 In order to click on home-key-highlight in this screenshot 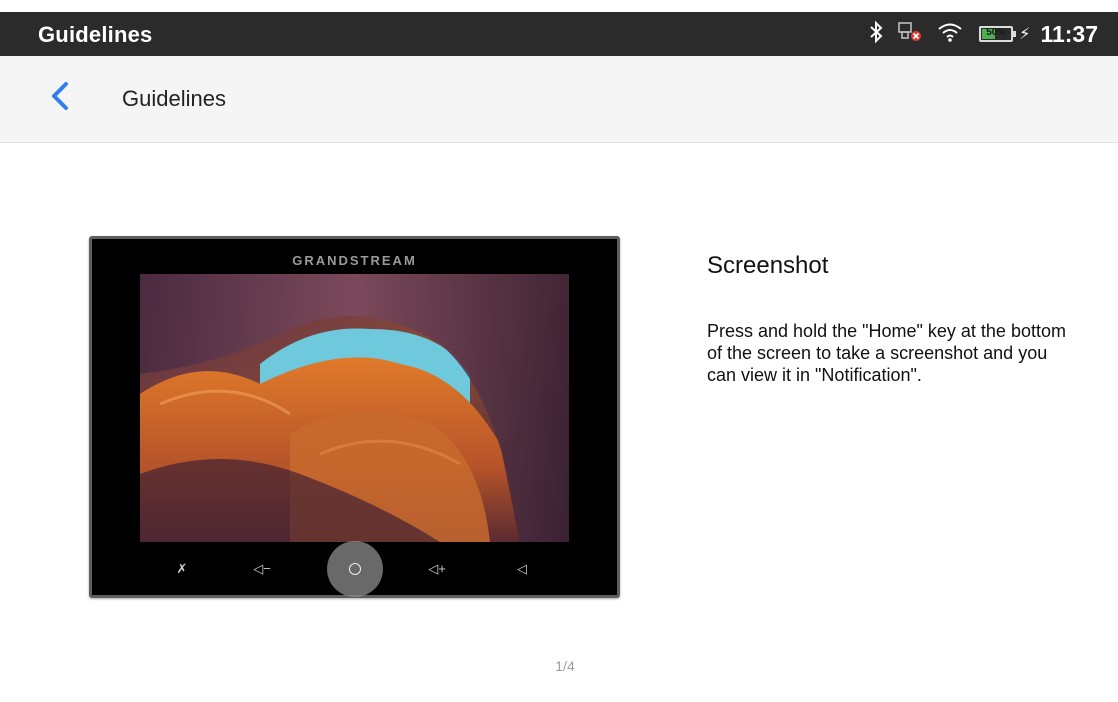, I will do `click(355, 569)`.